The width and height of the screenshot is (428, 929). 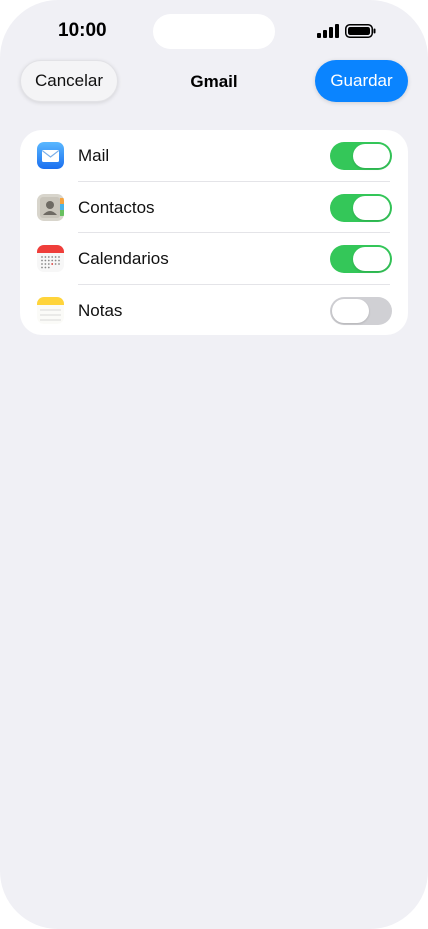 I want to click on contacts-app-icon, so click(x=50, y=207).